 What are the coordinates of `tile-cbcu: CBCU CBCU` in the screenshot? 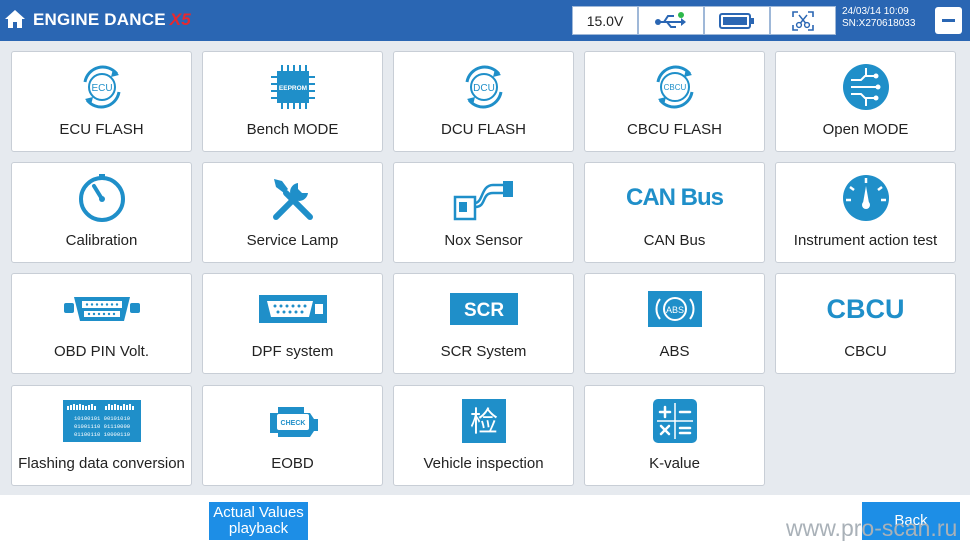 It's located at (865, 323).